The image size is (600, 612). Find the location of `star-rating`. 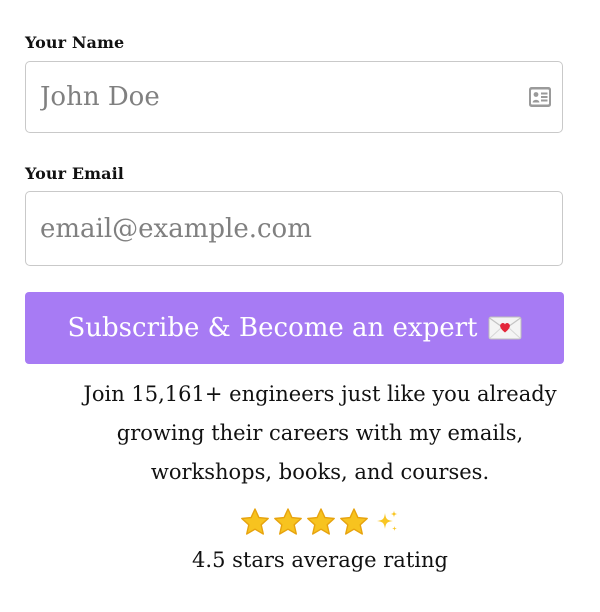

star-rating is located at coordinates (312, 522).